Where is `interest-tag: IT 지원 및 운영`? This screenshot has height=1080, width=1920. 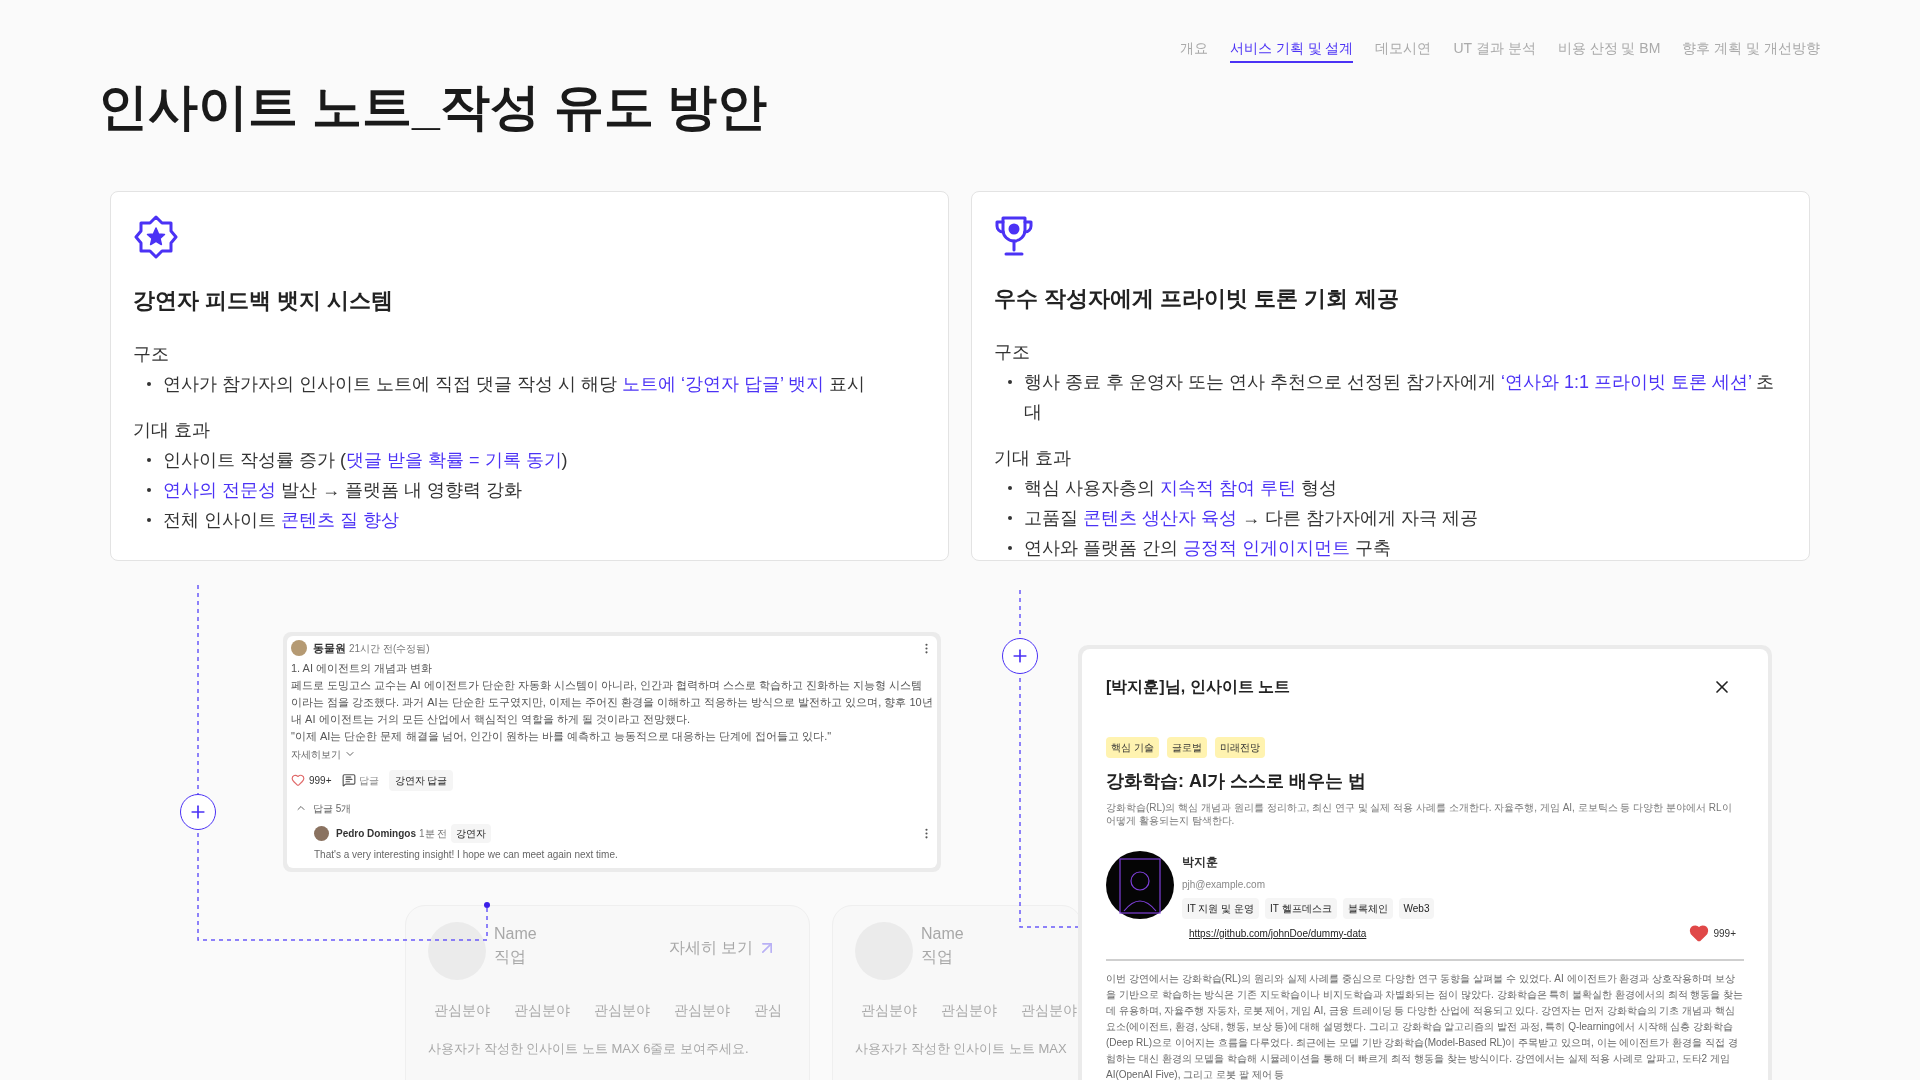 interest-tag: IT 지원 및 운영 is located at coordinates (1221, 908).